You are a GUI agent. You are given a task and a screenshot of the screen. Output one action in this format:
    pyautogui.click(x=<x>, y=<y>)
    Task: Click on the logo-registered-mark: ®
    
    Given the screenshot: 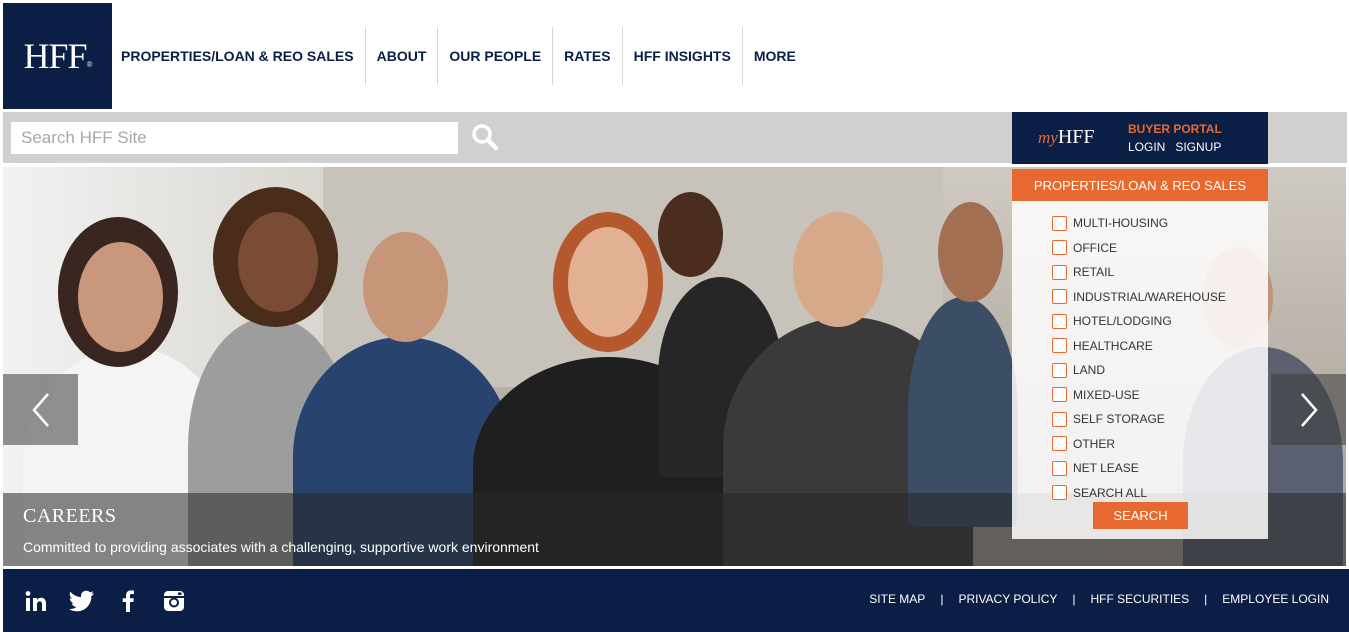 What is the action you would take?
    pyautogui.click(x=89, y=64)
    